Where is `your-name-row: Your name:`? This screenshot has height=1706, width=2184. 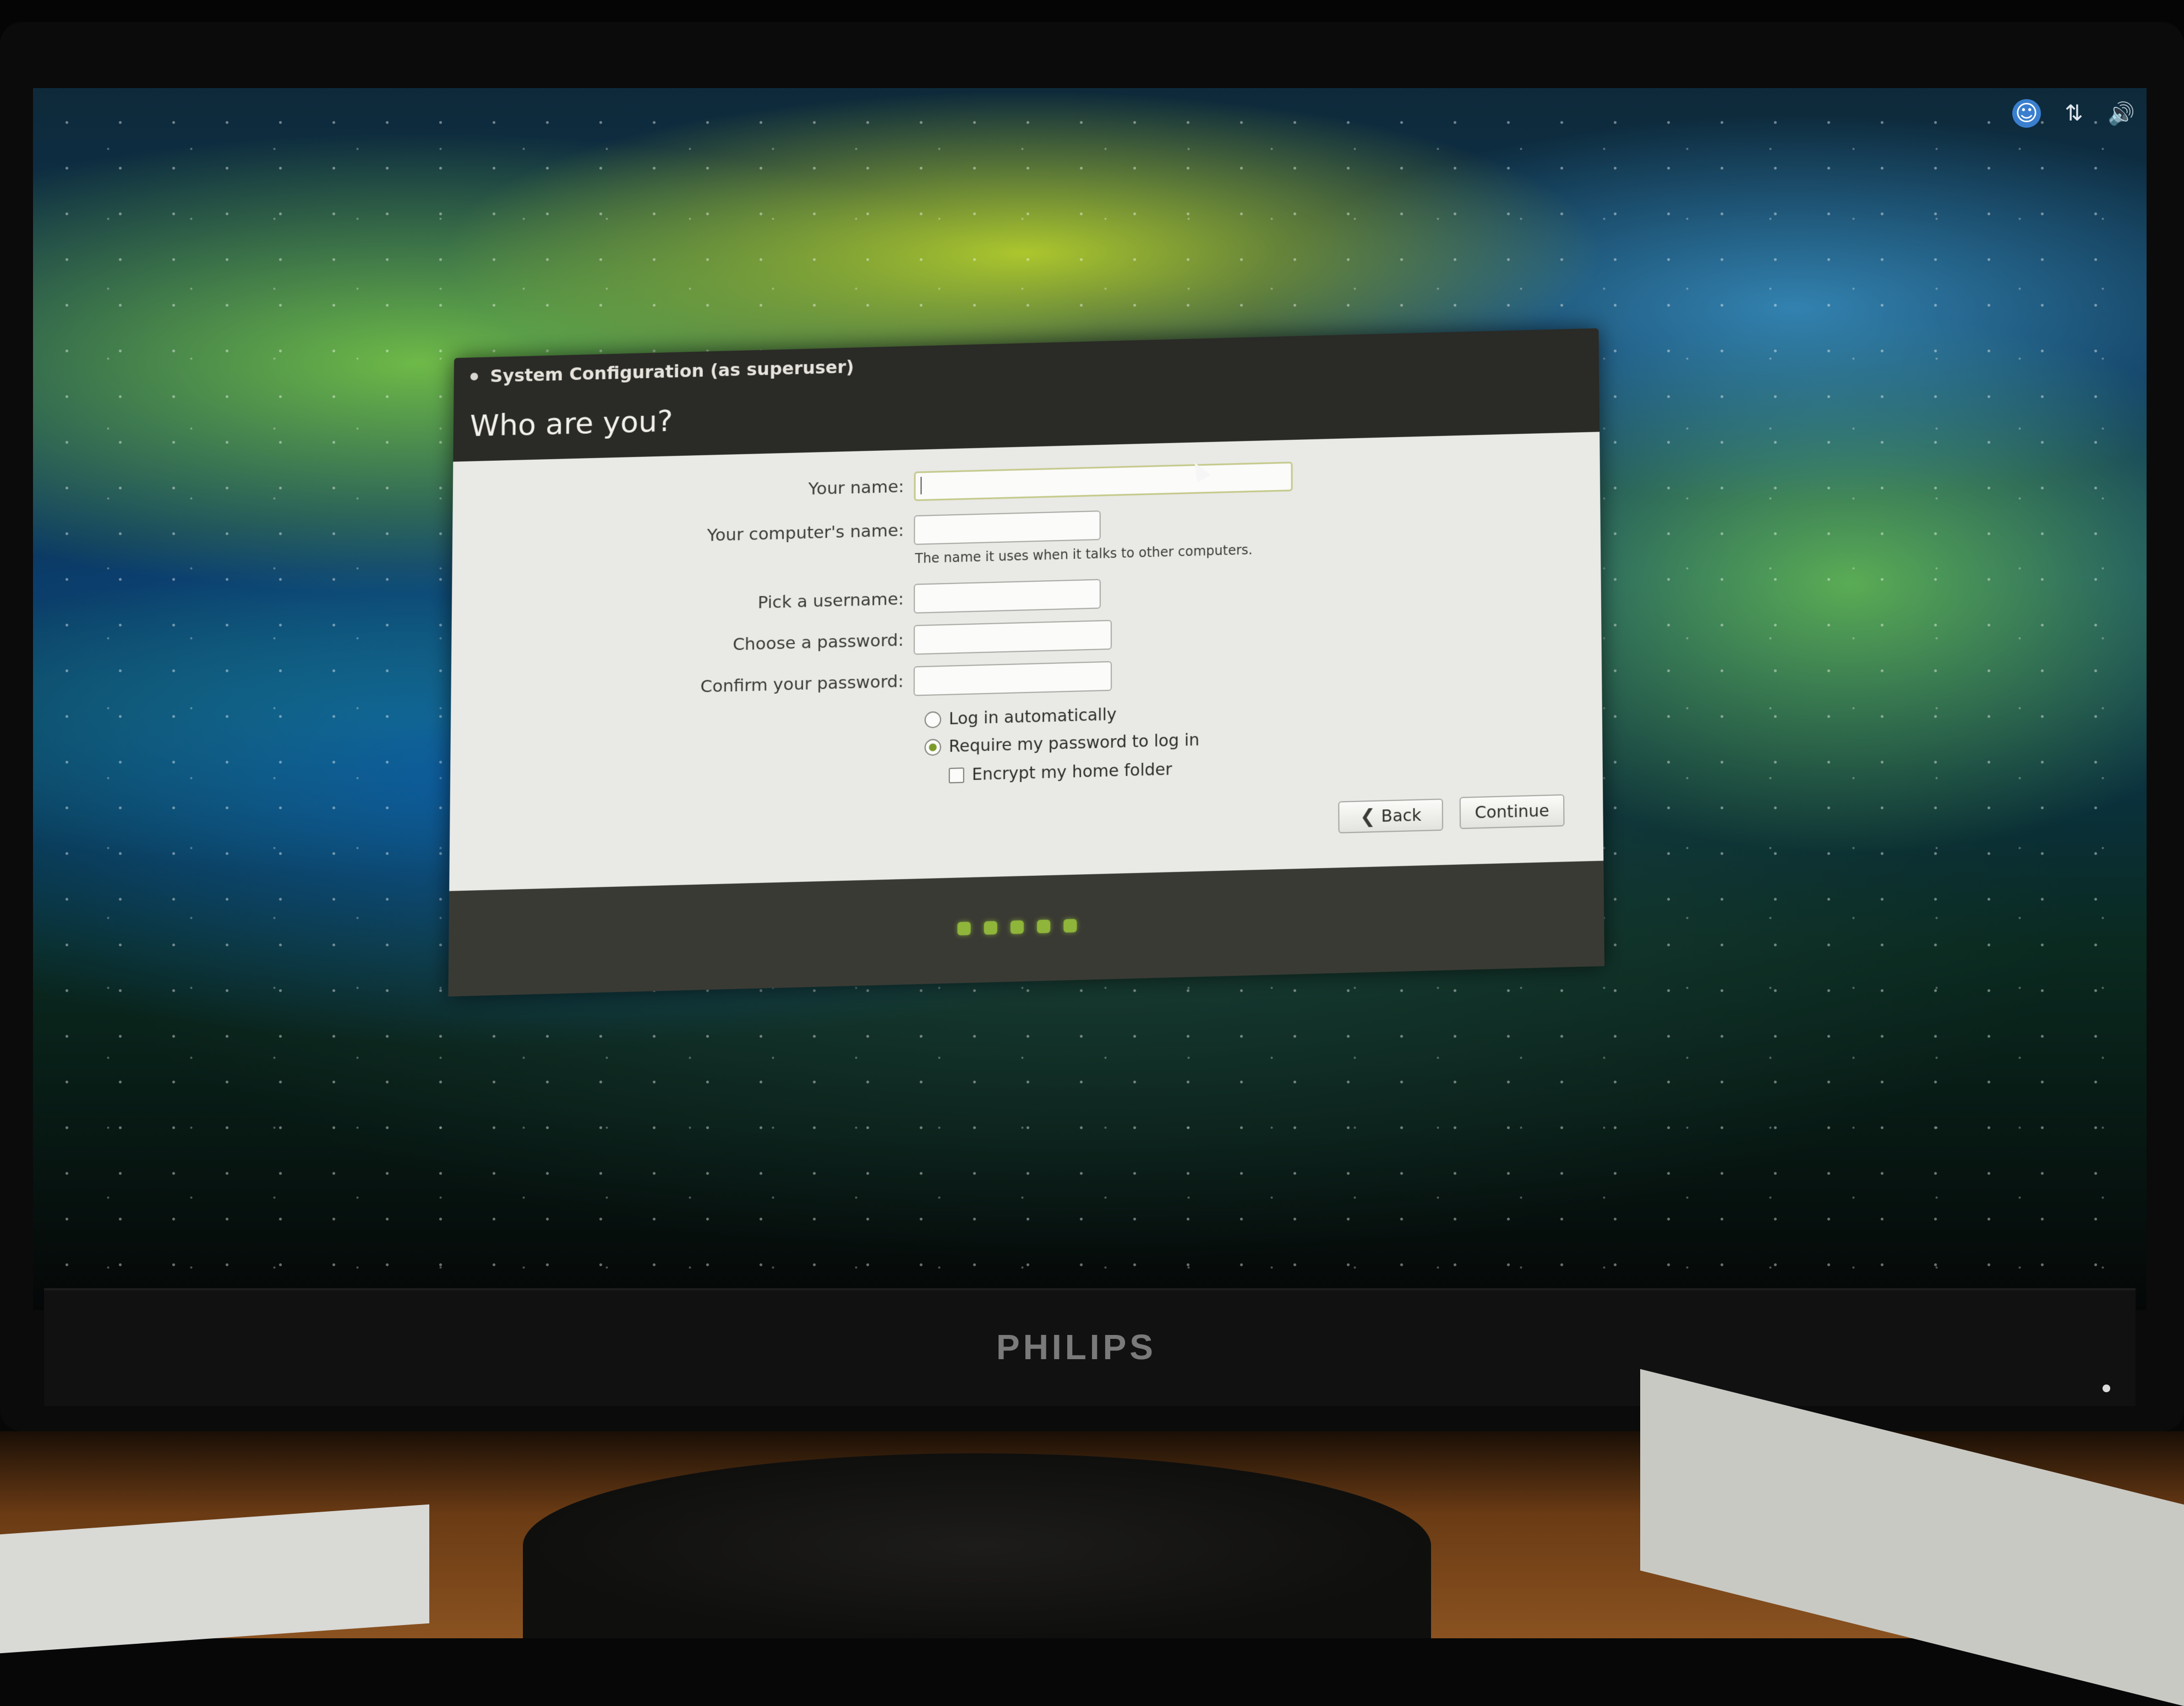
your-name-row: Your name: is located at coordinates (872, 487).